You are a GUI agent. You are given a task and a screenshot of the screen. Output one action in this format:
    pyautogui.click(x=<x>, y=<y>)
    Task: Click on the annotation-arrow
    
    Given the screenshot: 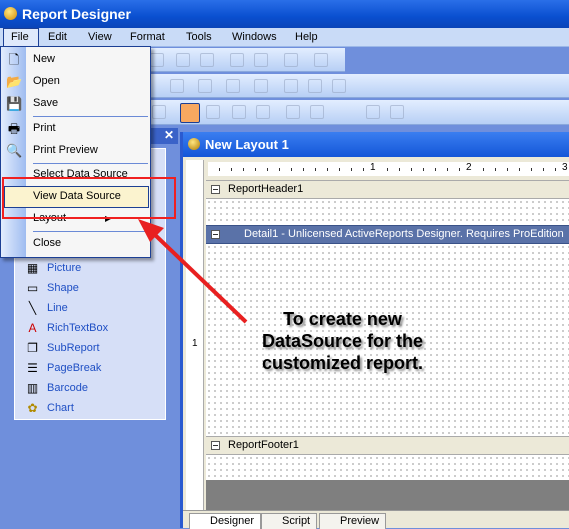 What is the action you would take?
    pyautogui.click(x=193, y=271)
    